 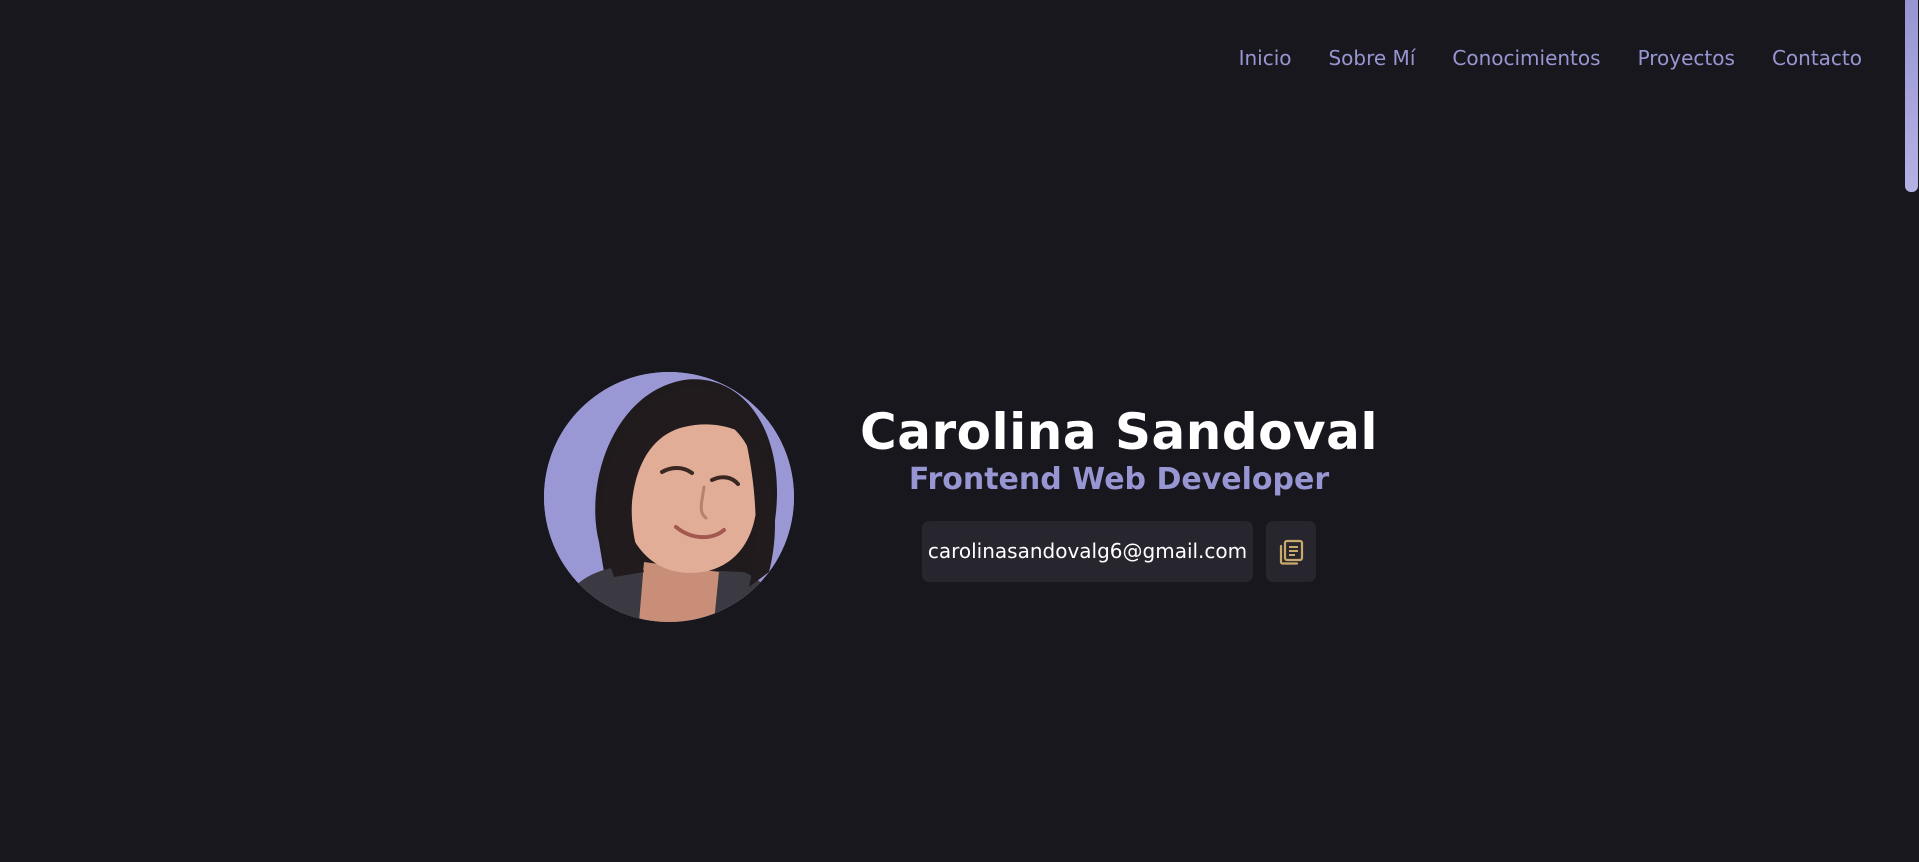 What do you see at coordinates (1119, 479) in the screenshot?
I see `role-subtitle: Frontend Web Developer` at bounding box center [1119, 479].